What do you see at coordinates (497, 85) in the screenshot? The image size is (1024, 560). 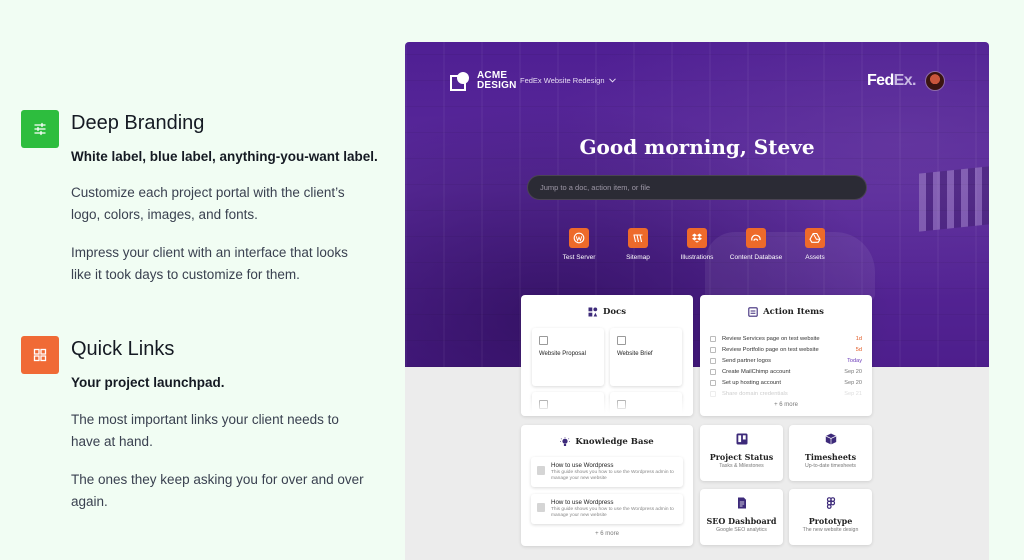 I see `logo-text-line: DESIGN` at bounding box center [497, 85].